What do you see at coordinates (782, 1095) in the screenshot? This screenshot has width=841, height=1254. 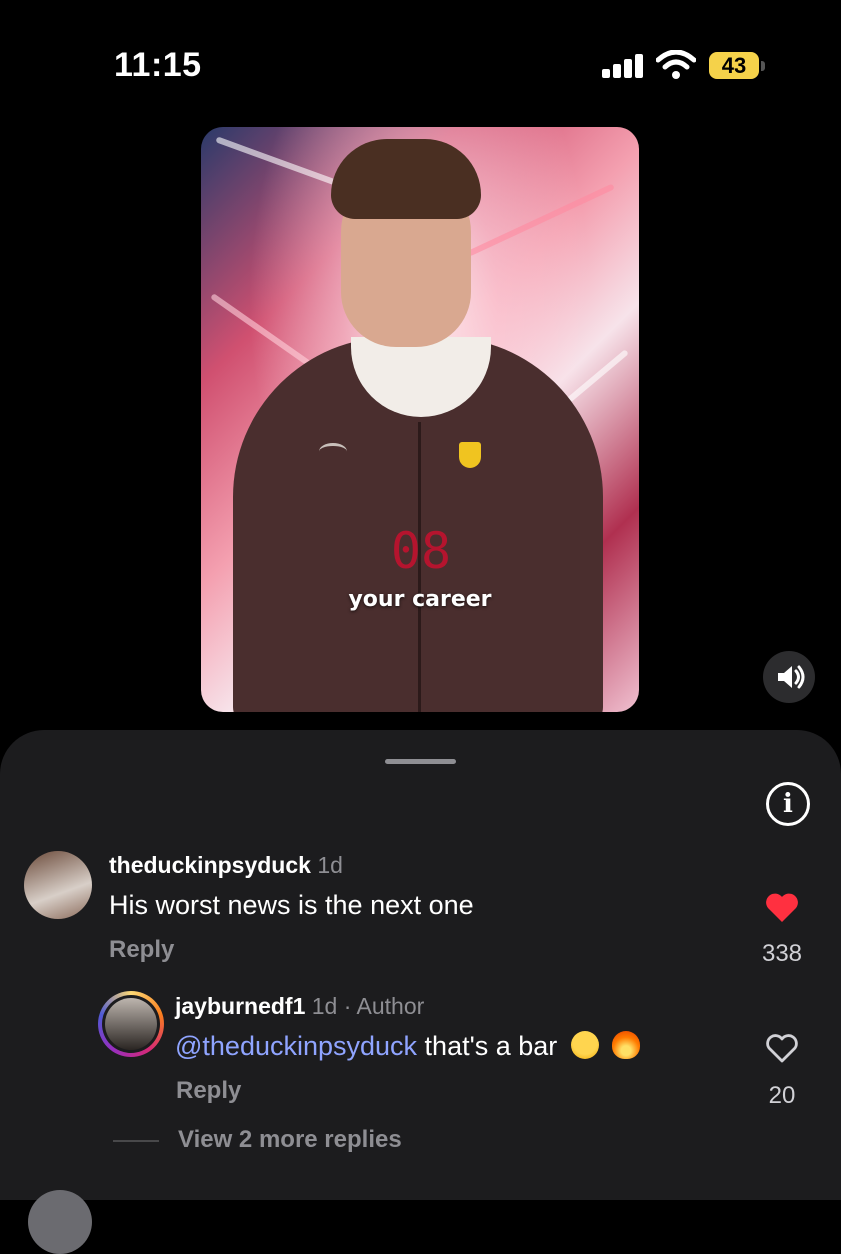 I see `like-count: 20` at bounding box center [782, 1095].